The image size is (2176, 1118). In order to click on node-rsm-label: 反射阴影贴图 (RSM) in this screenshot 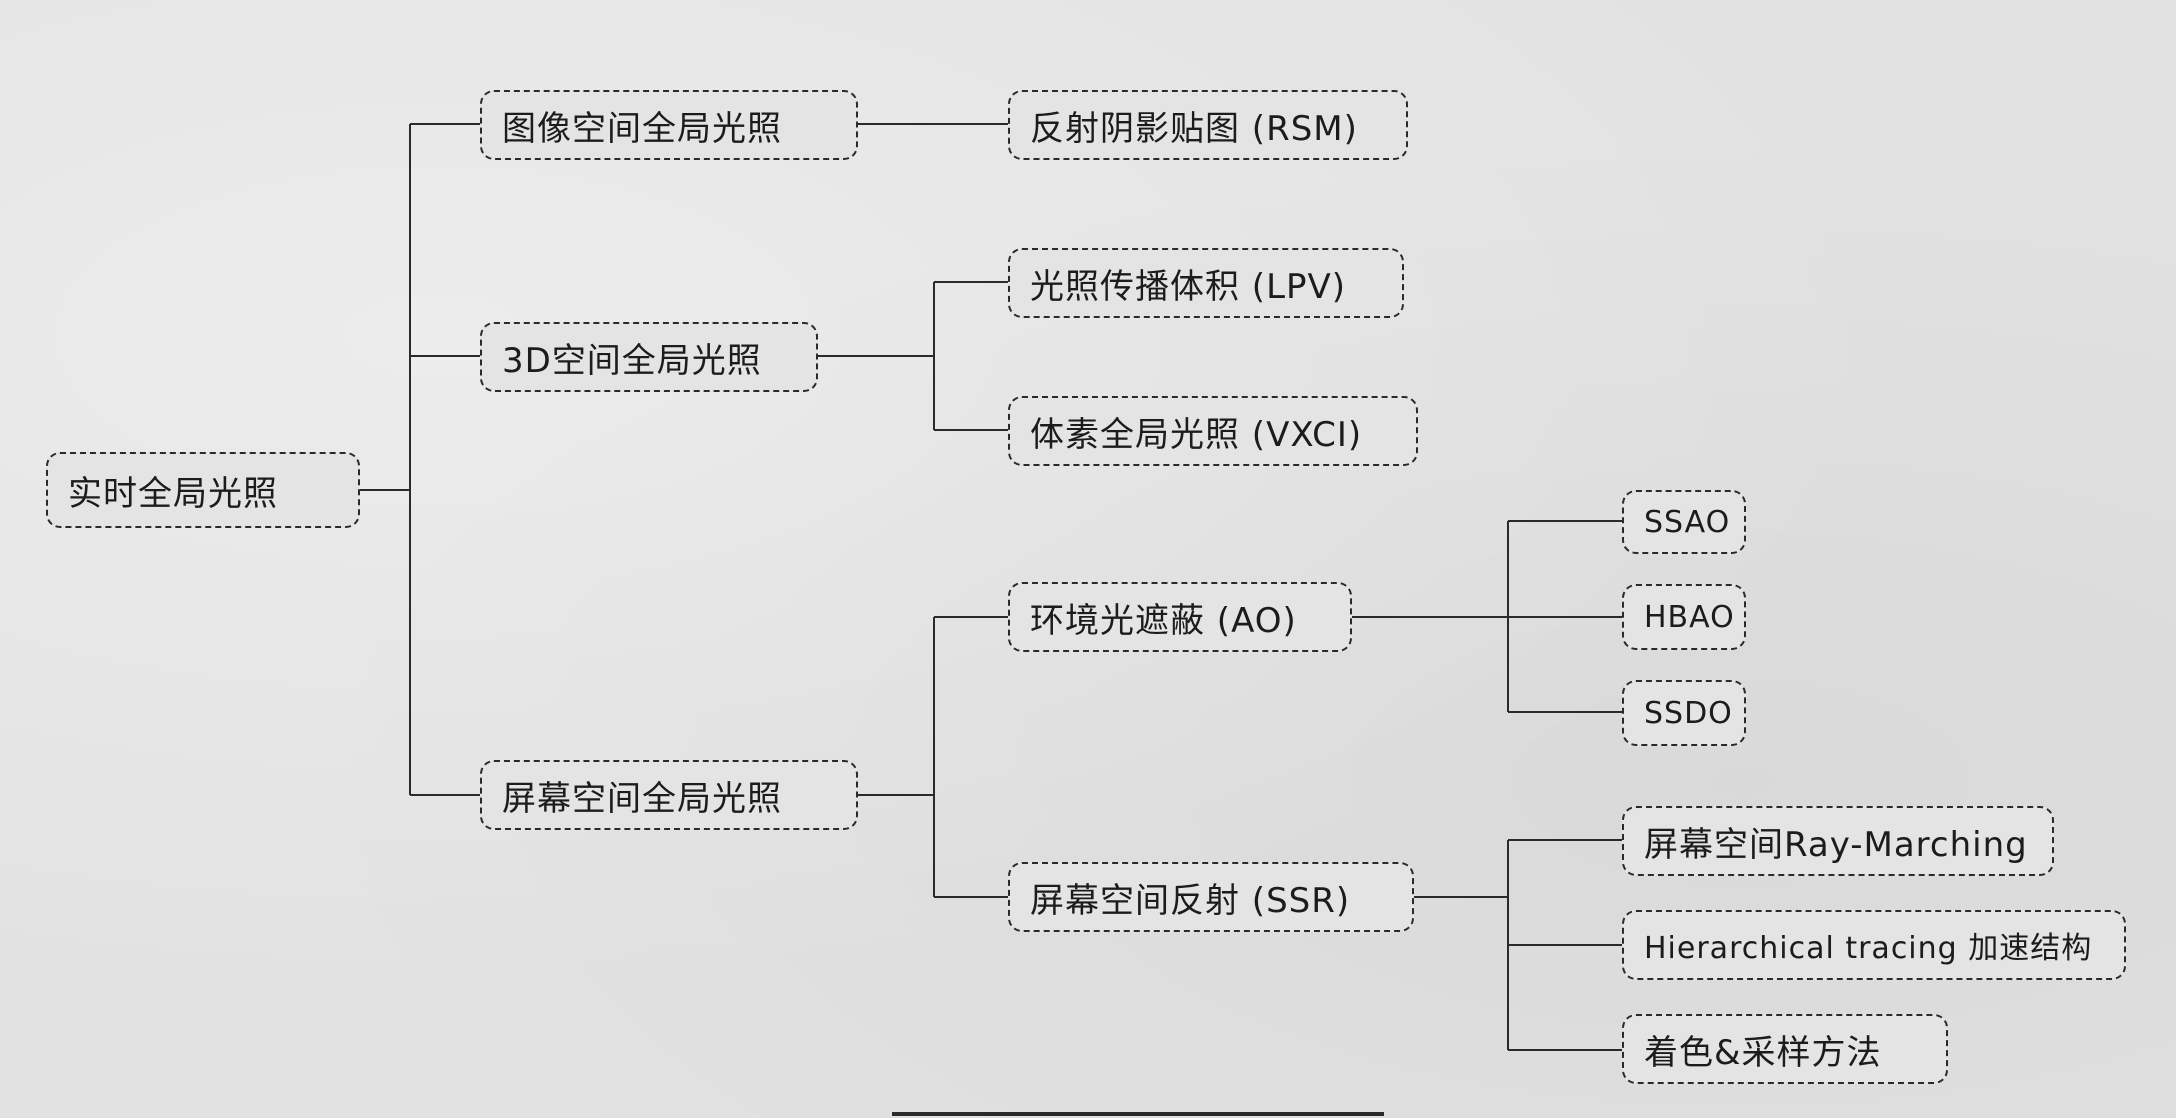, I will do `click(1194, 128)`.